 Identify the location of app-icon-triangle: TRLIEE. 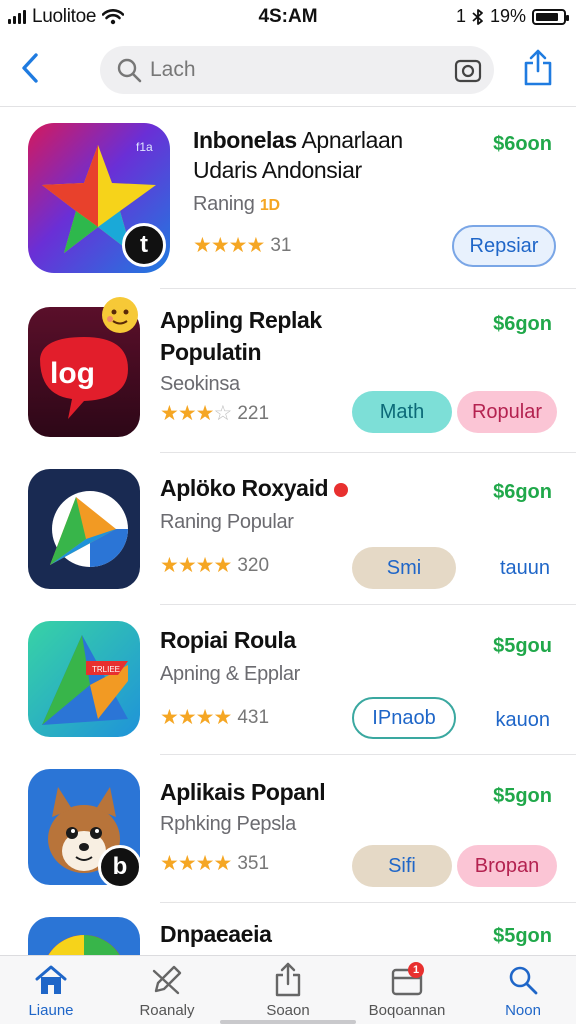
(84, 679).